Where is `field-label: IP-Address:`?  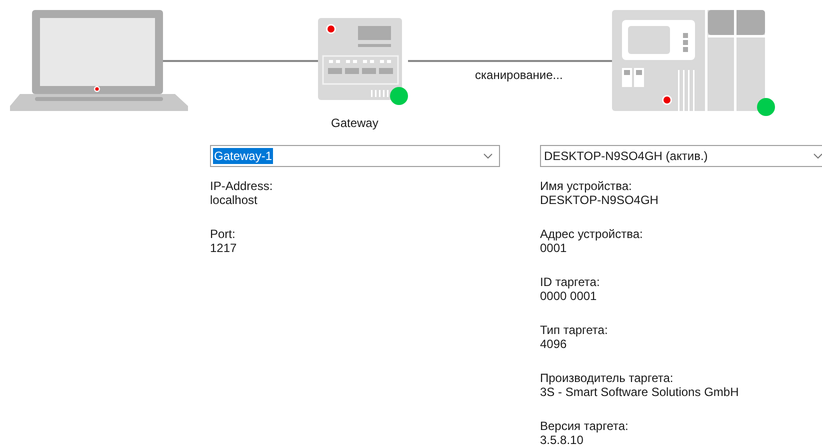 field-label: IP-Address: is located at coordinates (241, 186).